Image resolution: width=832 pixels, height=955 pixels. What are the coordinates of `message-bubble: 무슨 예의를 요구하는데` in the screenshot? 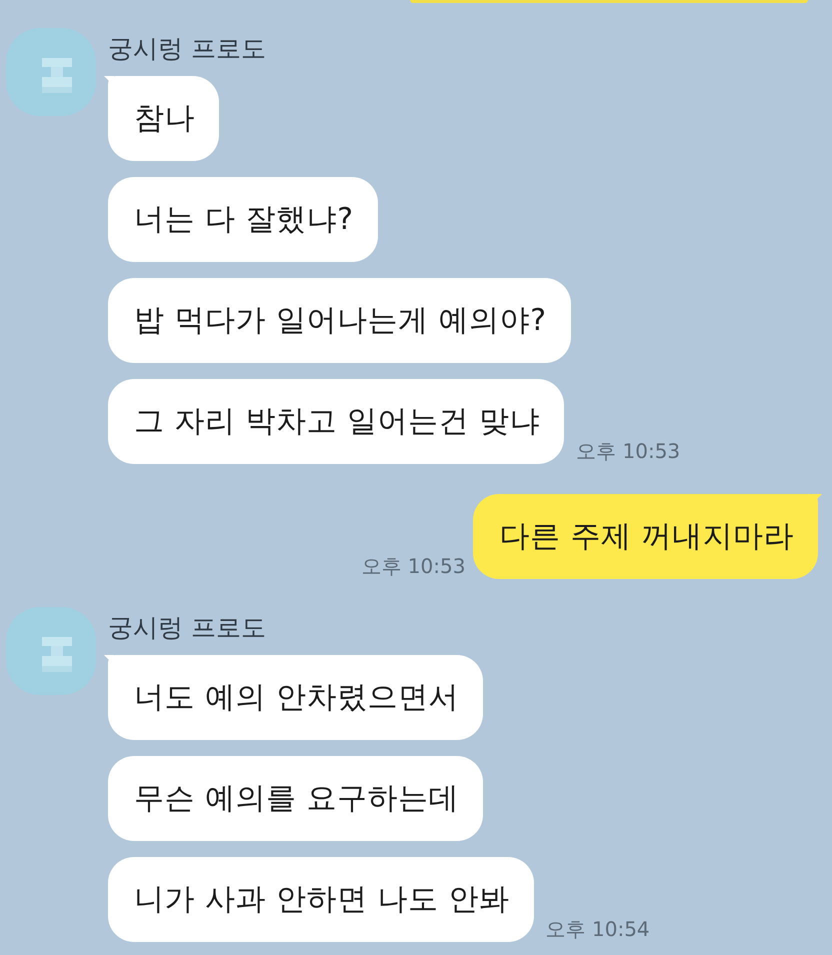 It's located at (296, 798).